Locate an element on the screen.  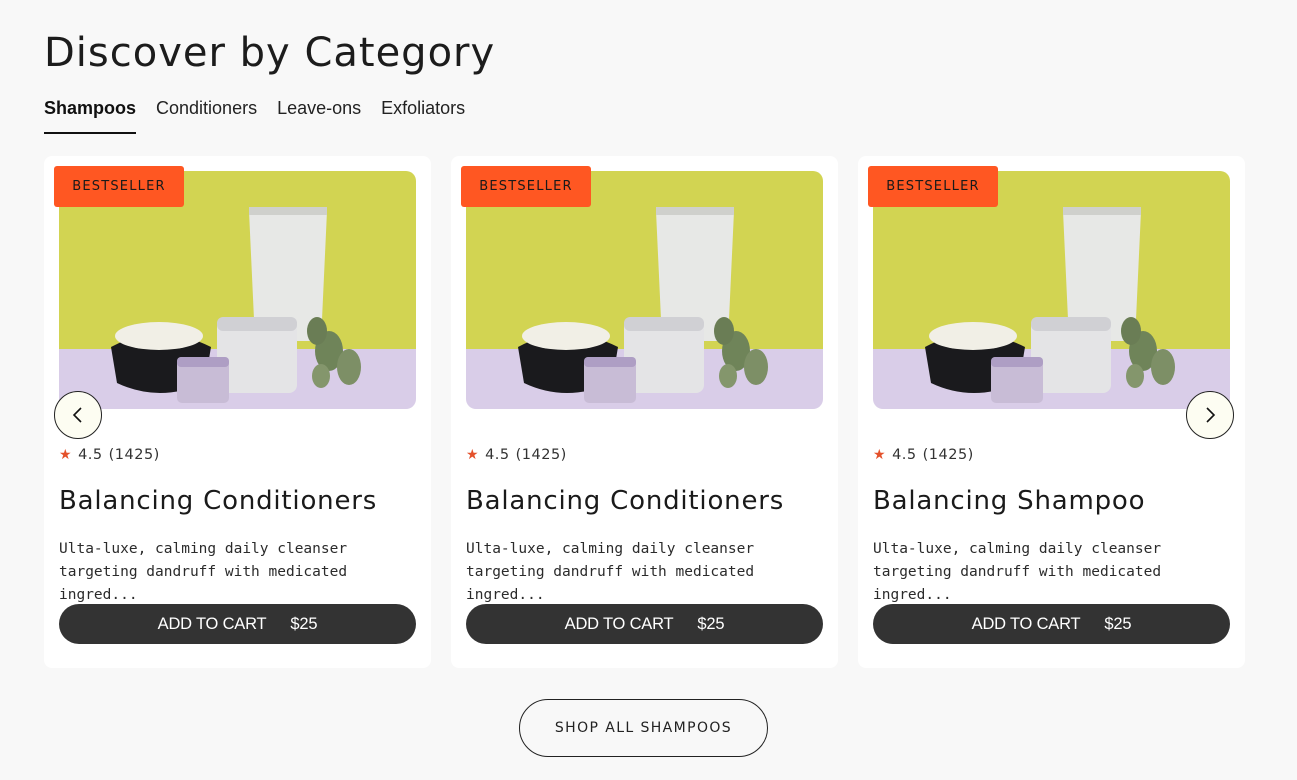
tab-leave-ons: Leave-ons is located at coordinates (319, 116).